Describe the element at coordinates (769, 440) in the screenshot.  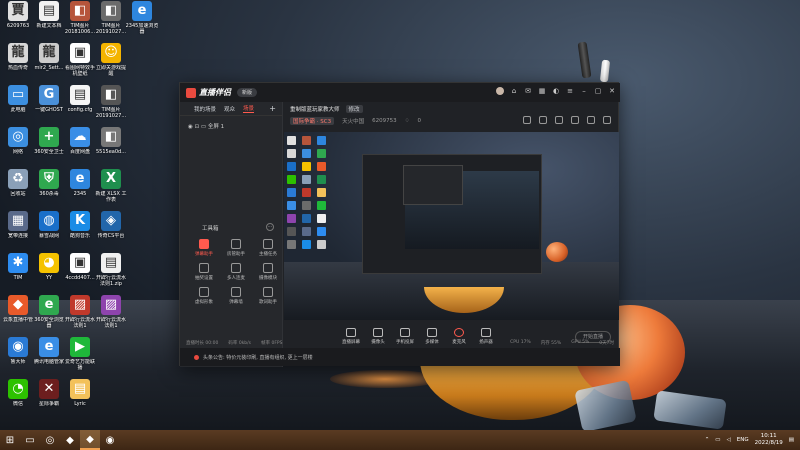
I see `clock: 10:11 2022/8/19` at that location.